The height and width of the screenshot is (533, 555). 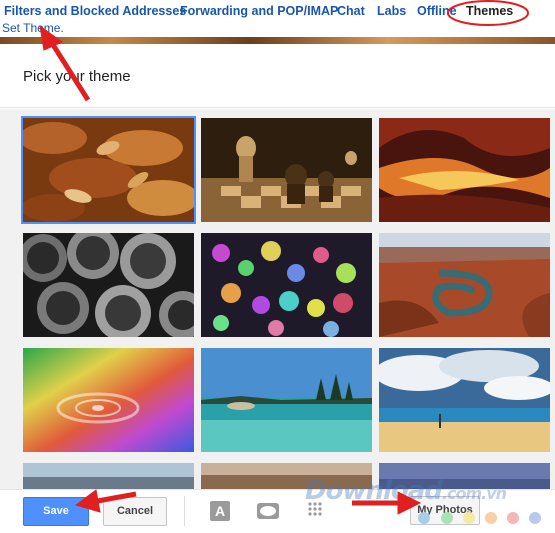 I want to click on theme-thumb-canyon, so click(x=464, y=170).